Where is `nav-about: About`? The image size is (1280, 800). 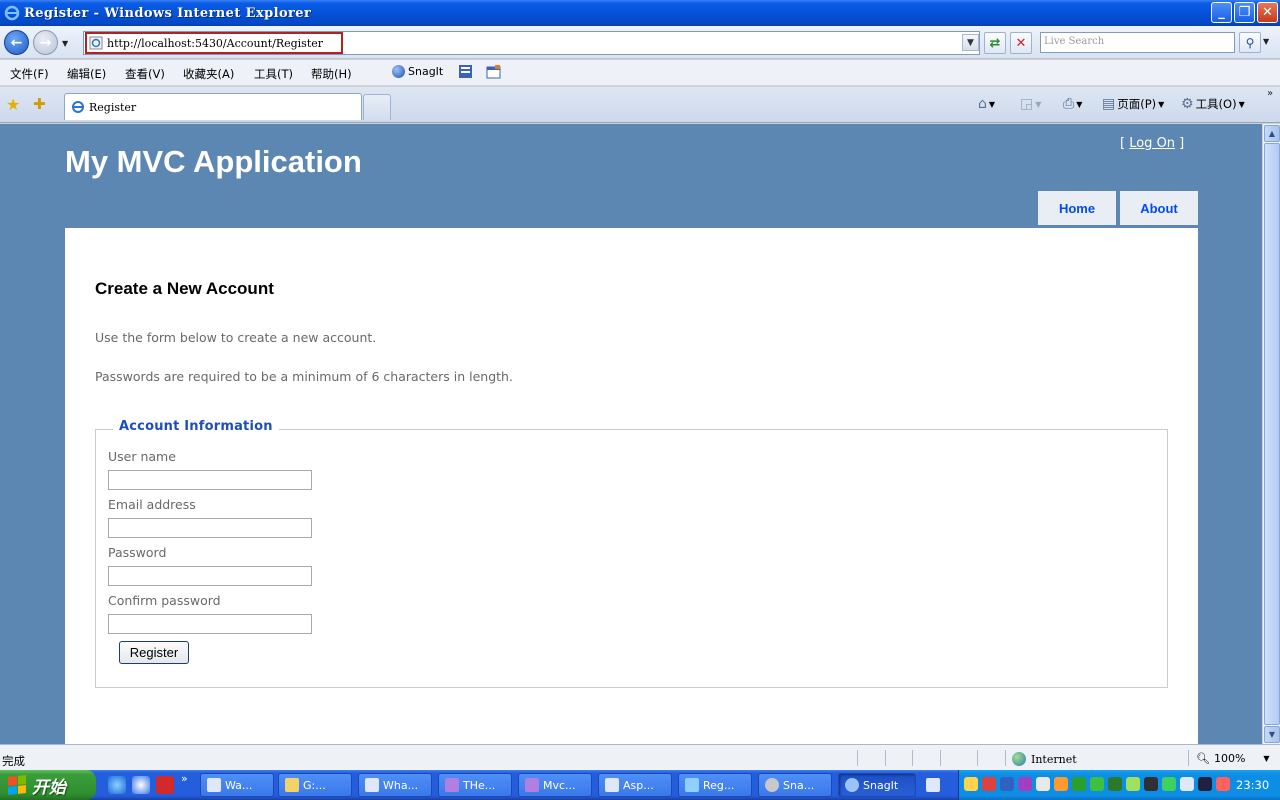
nav-about: About is located at coordinates (1159, 208).